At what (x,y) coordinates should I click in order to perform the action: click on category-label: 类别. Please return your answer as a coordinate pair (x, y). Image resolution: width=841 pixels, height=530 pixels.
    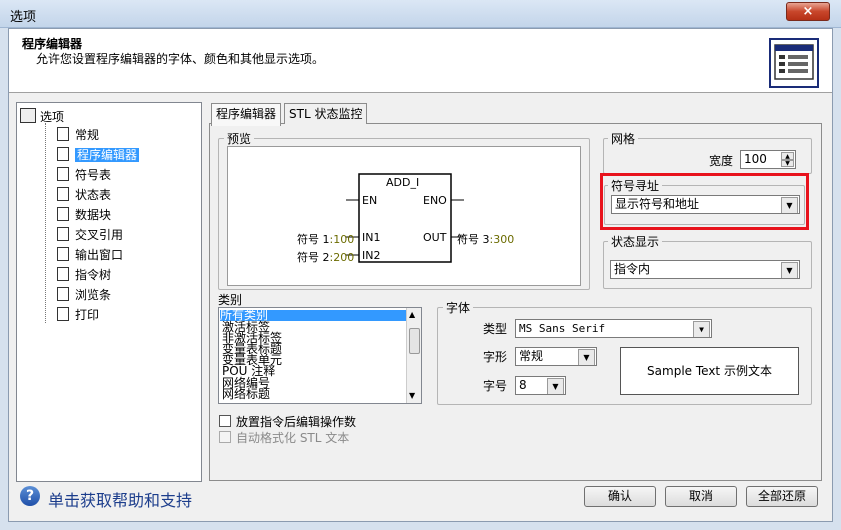
    Looking at the image, I should click on (230, 300).